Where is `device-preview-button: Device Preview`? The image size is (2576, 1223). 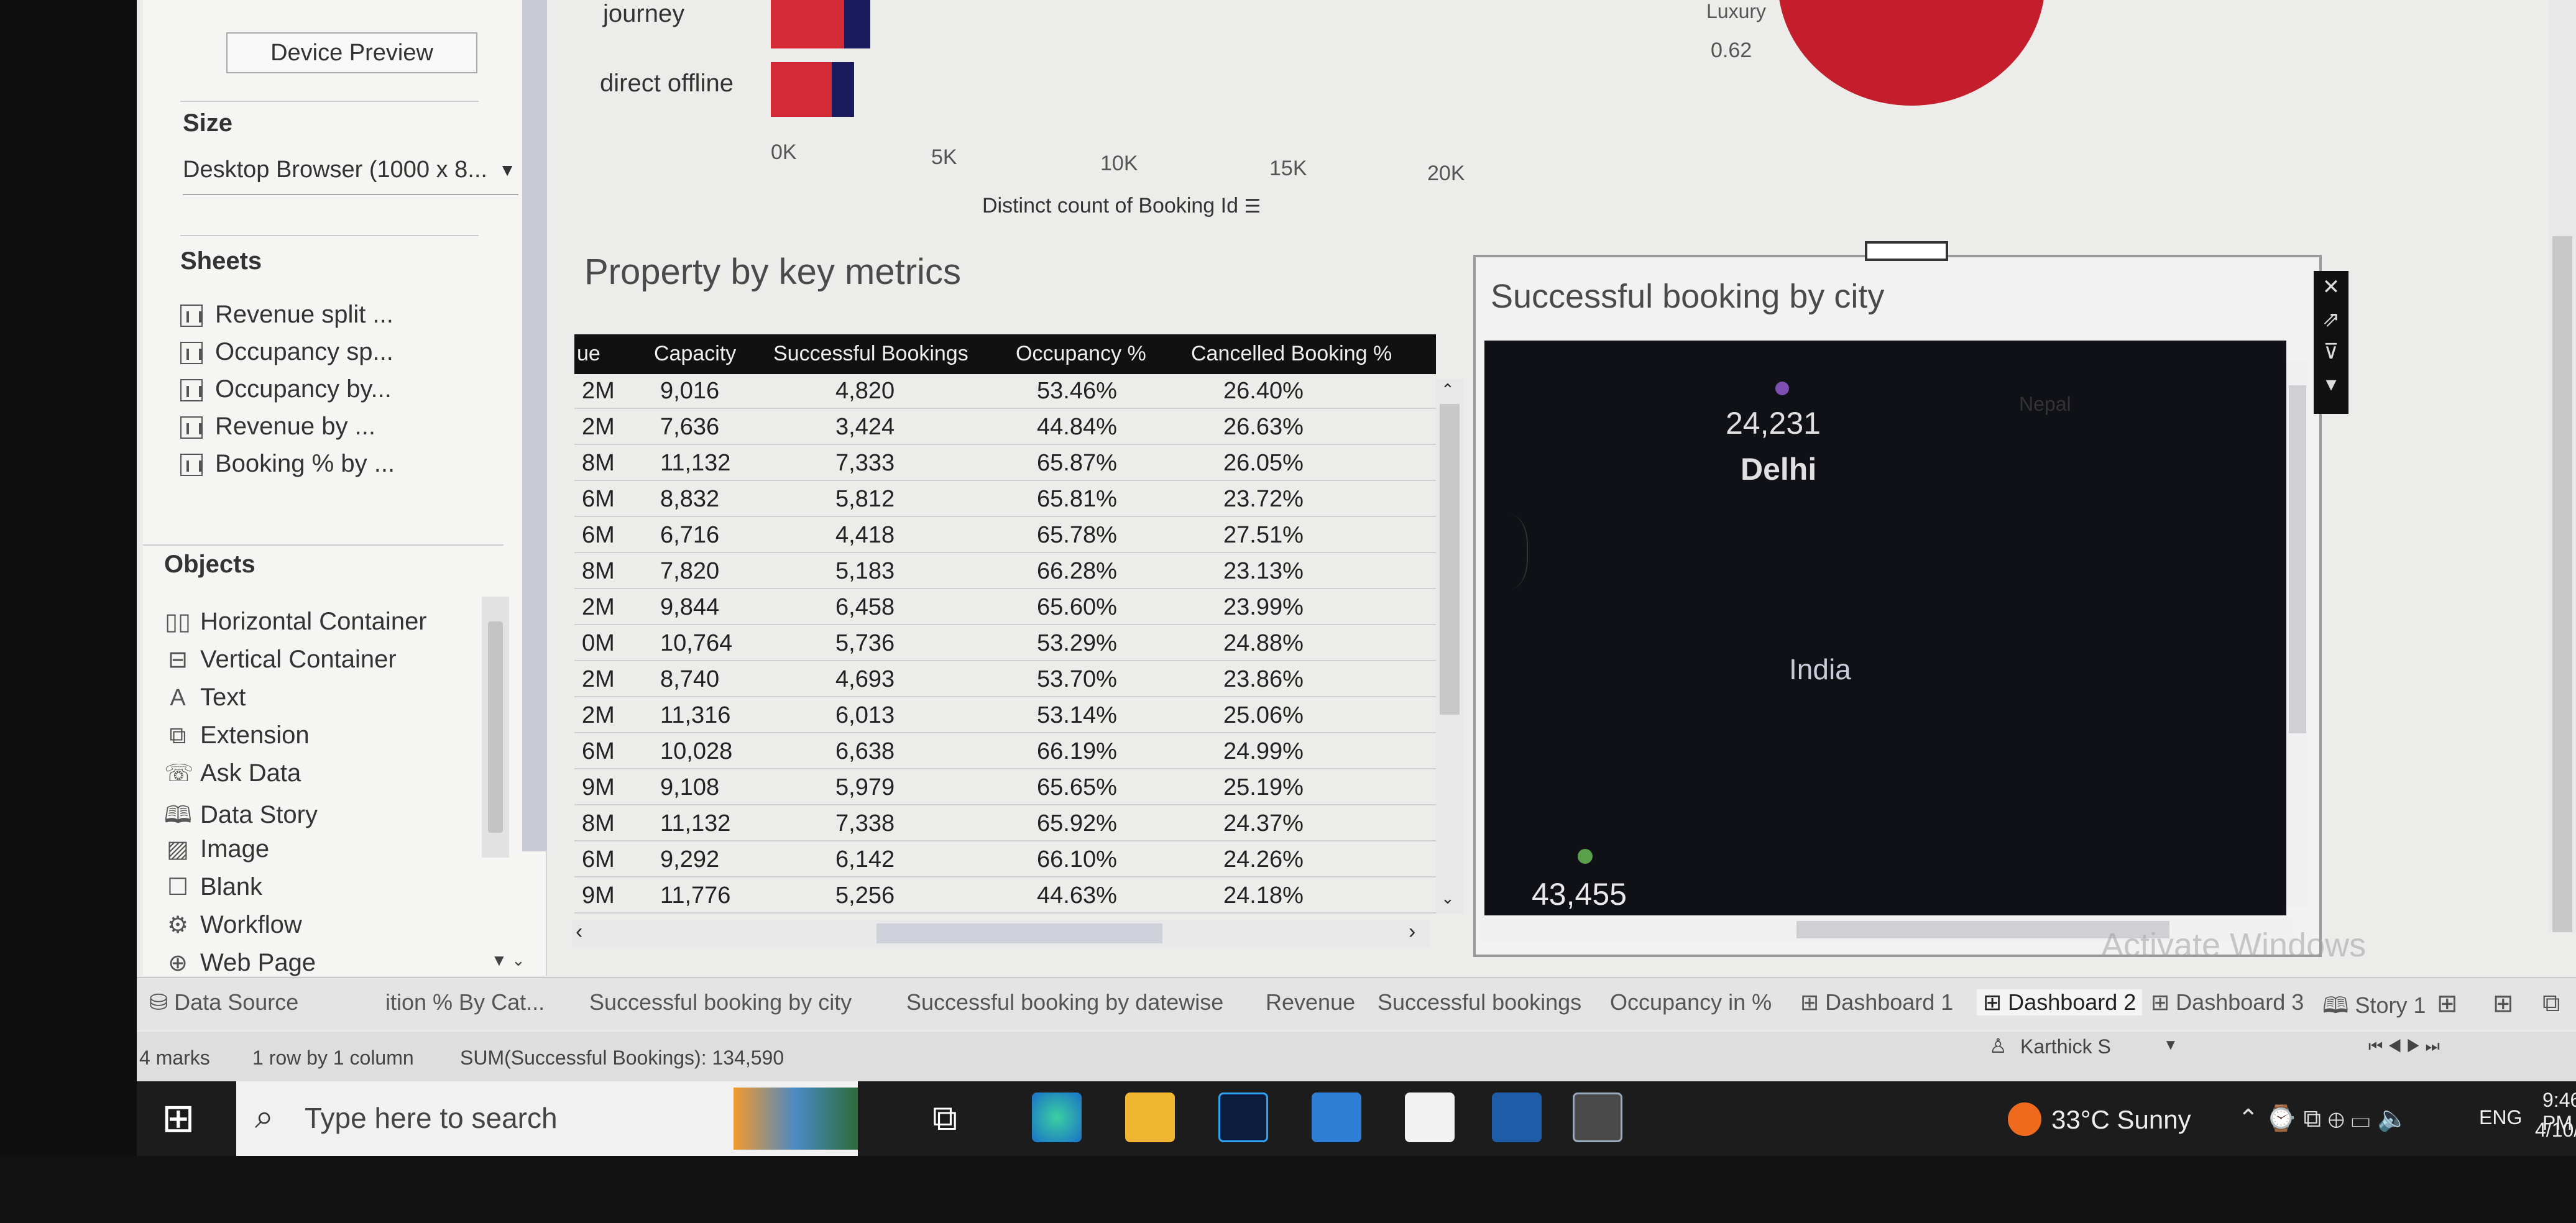 device-preview-button: Device Preview is located at coordinates (351, 53).